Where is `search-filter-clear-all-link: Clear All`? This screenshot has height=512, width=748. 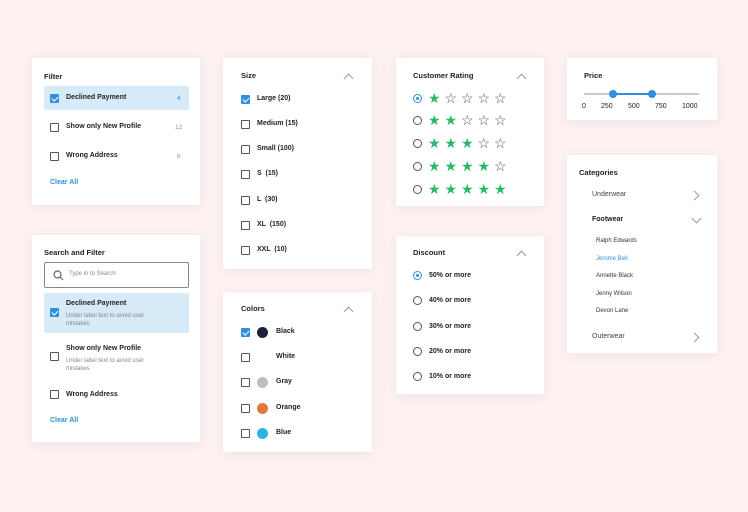 search-filter-clear-all-link: Clear All is located at coordinates (64, 420).